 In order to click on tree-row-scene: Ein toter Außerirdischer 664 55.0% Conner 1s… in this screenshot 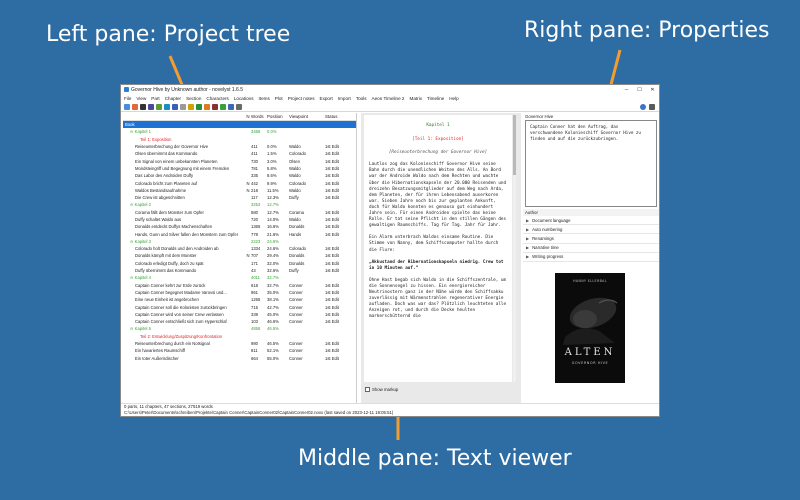, I will do `click(239, 358)`.